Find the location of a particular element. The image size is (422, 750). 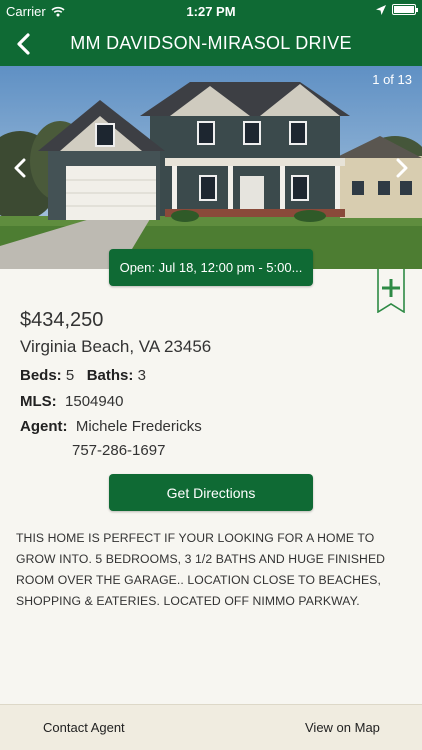

page-title: MM DAVIDSON-MIRASOL DRIVE is located at coordinates (211, 43).